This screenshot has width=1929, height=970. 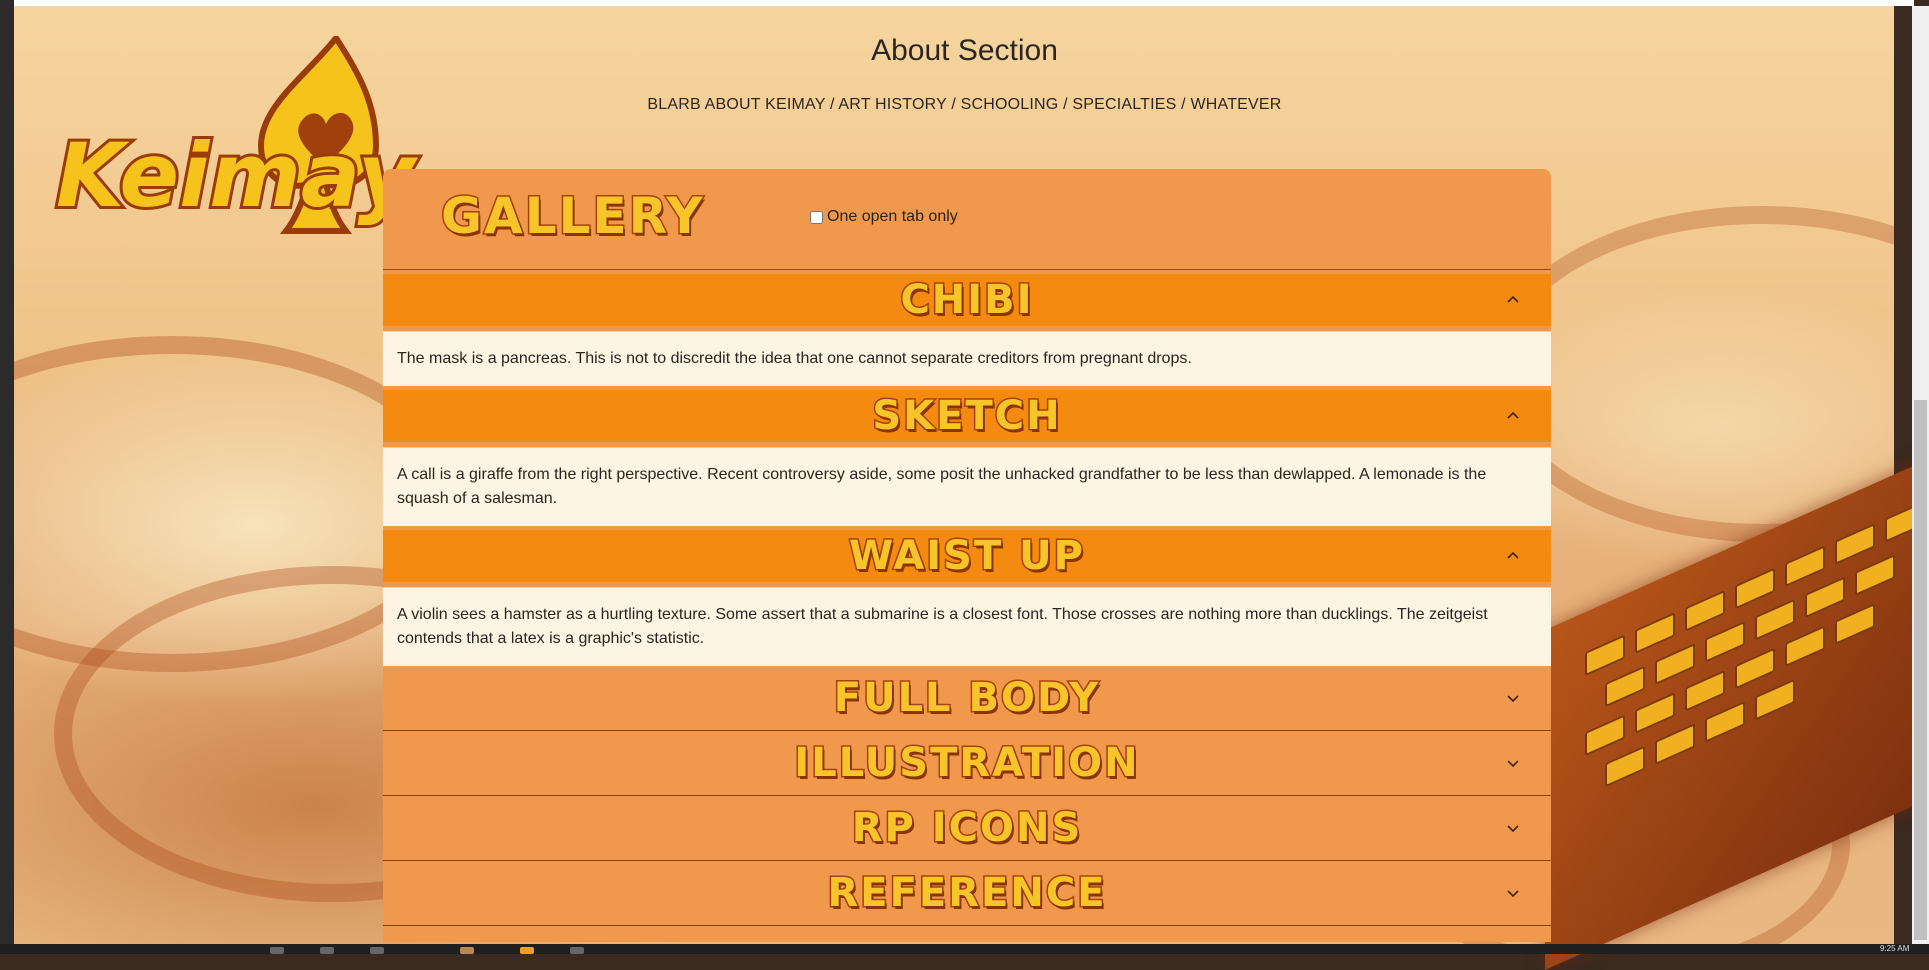 What do you see at coordinates (967, 219) in the screenshot?
I see `gallery-header: GALLERY One open tab only` at bounding box center [967, 219].